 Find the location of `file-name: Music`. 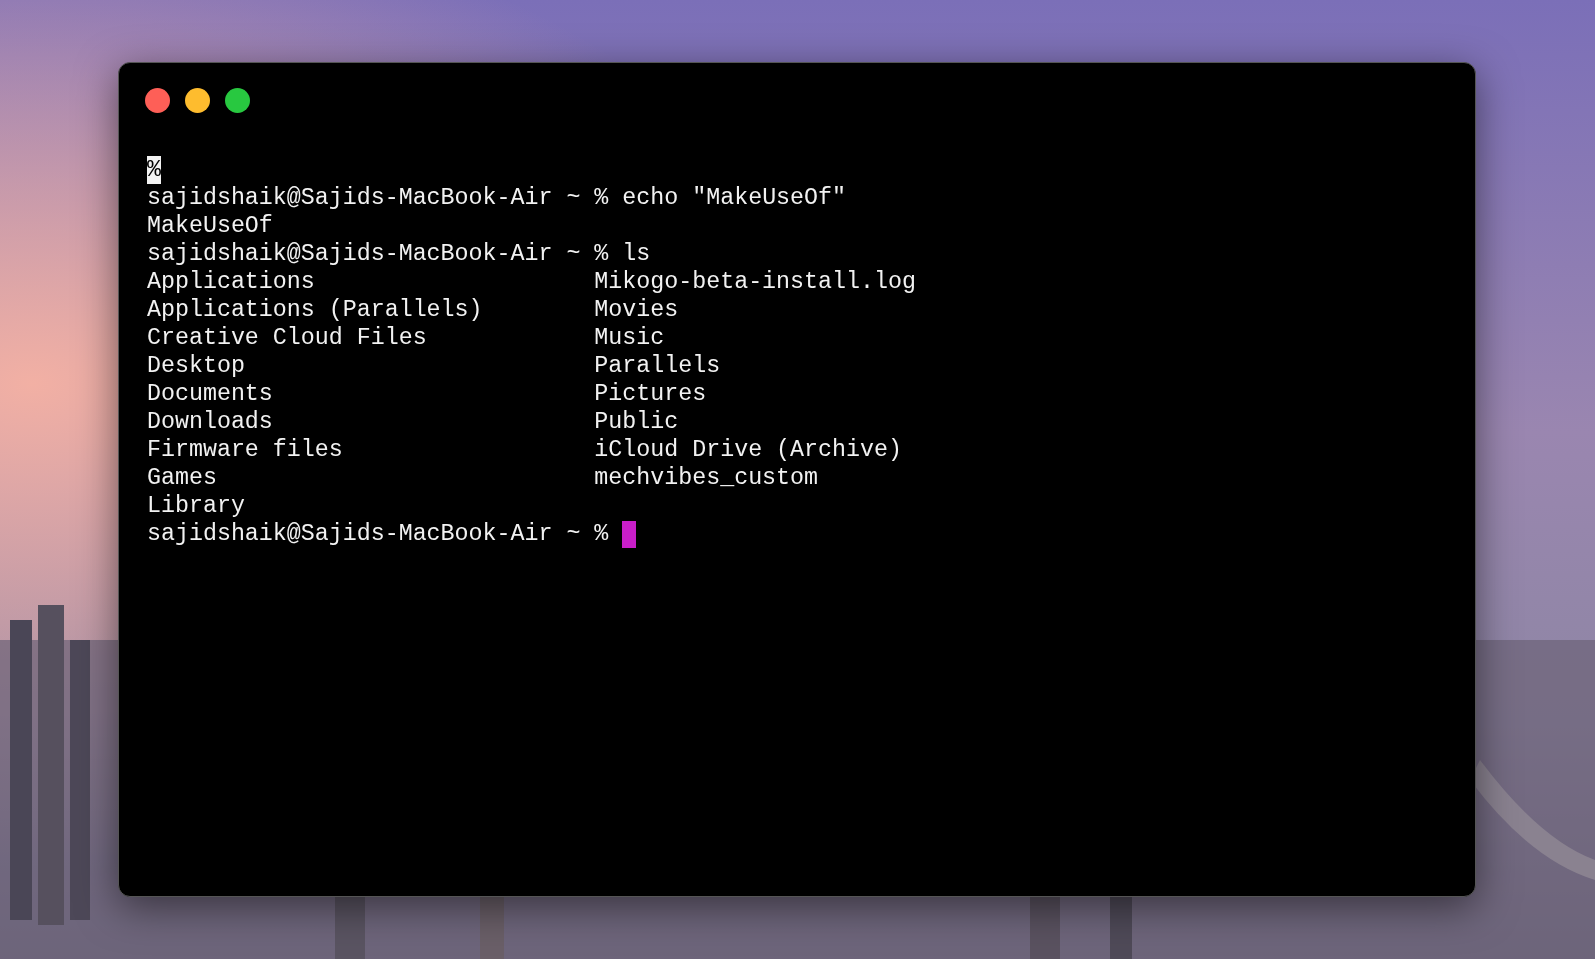

file-name: Music is located at coordinates (629, 338).